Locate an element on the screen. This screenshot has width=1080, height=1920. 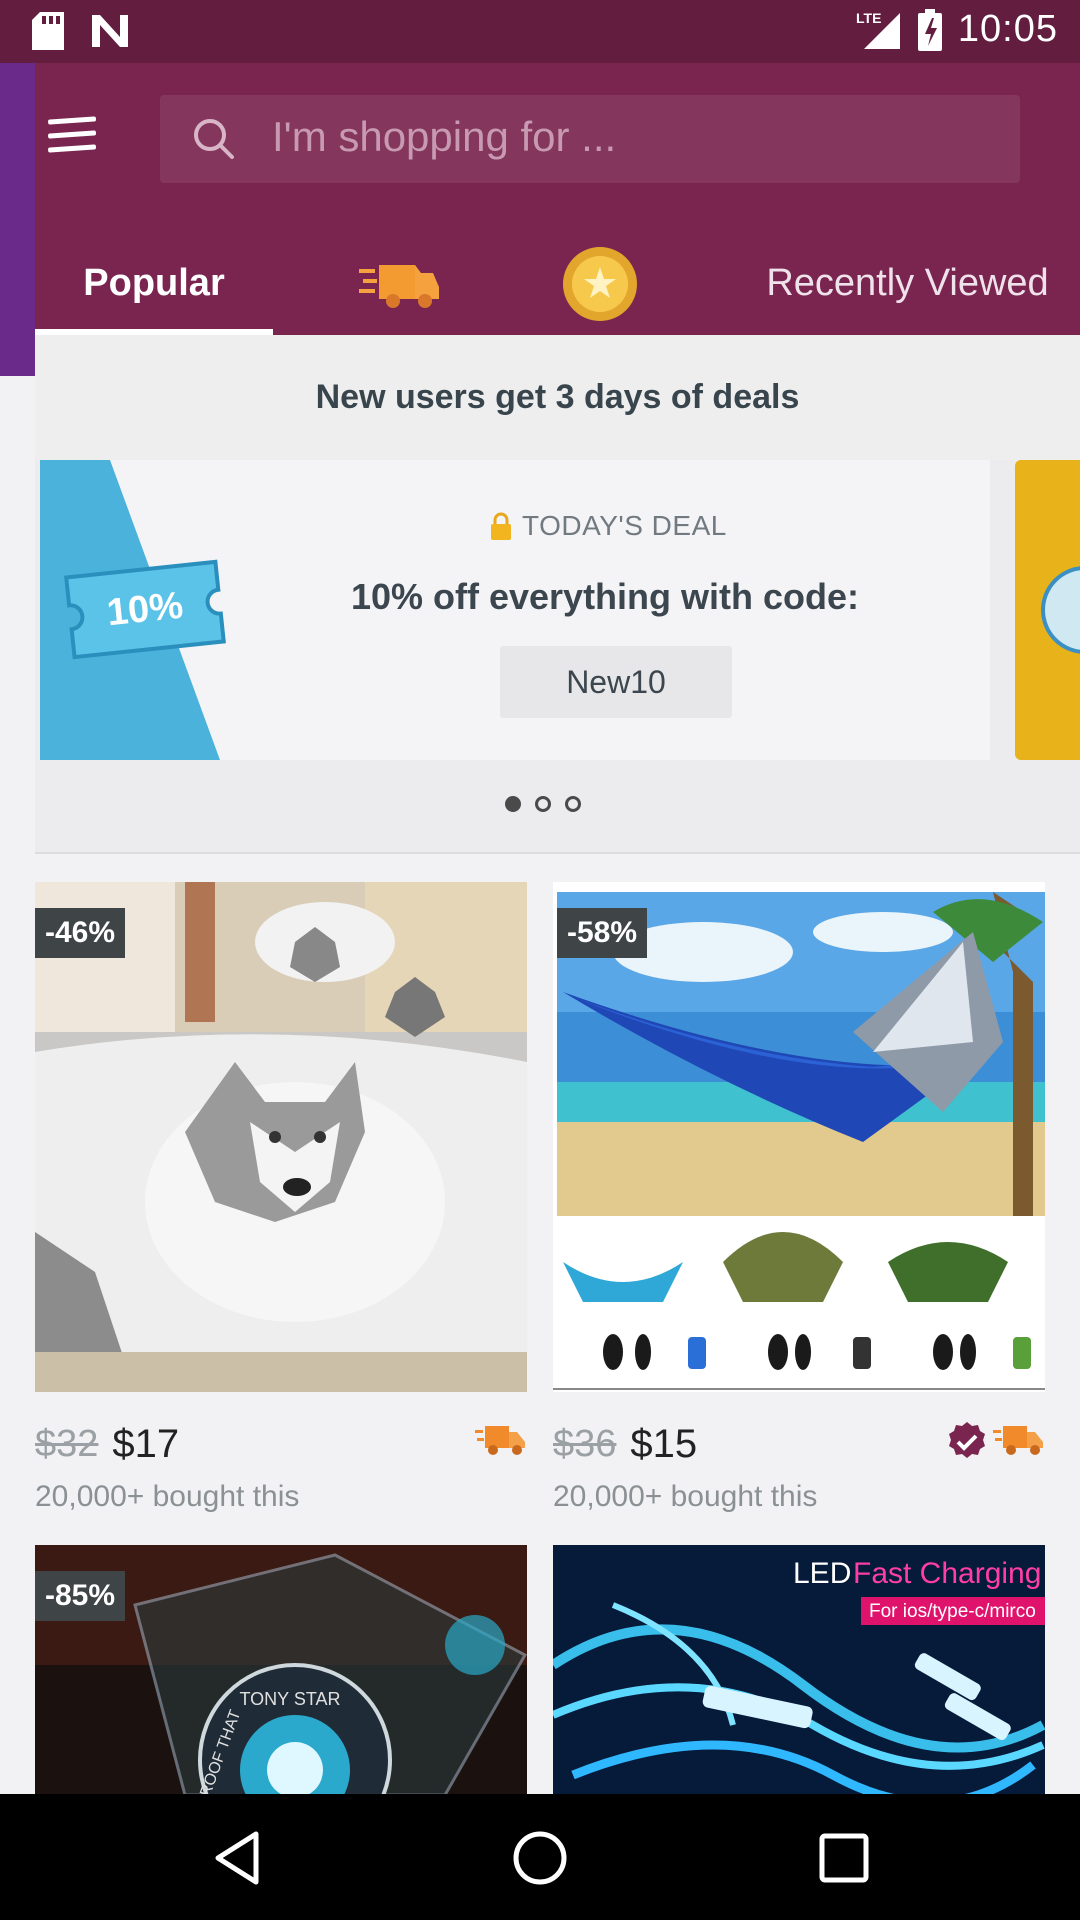
clock: 10:05 is located at coordinates (1007, 29).